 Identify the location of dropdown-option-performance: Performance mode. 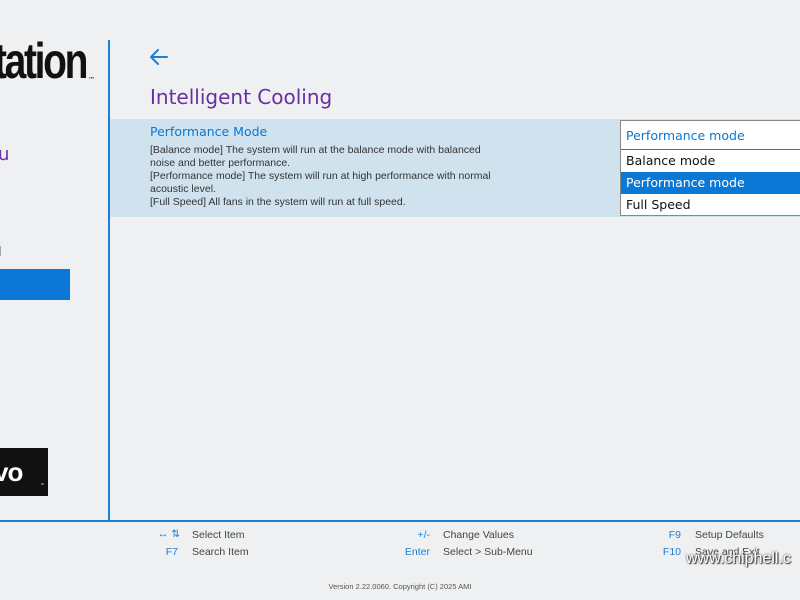
(710, 183).